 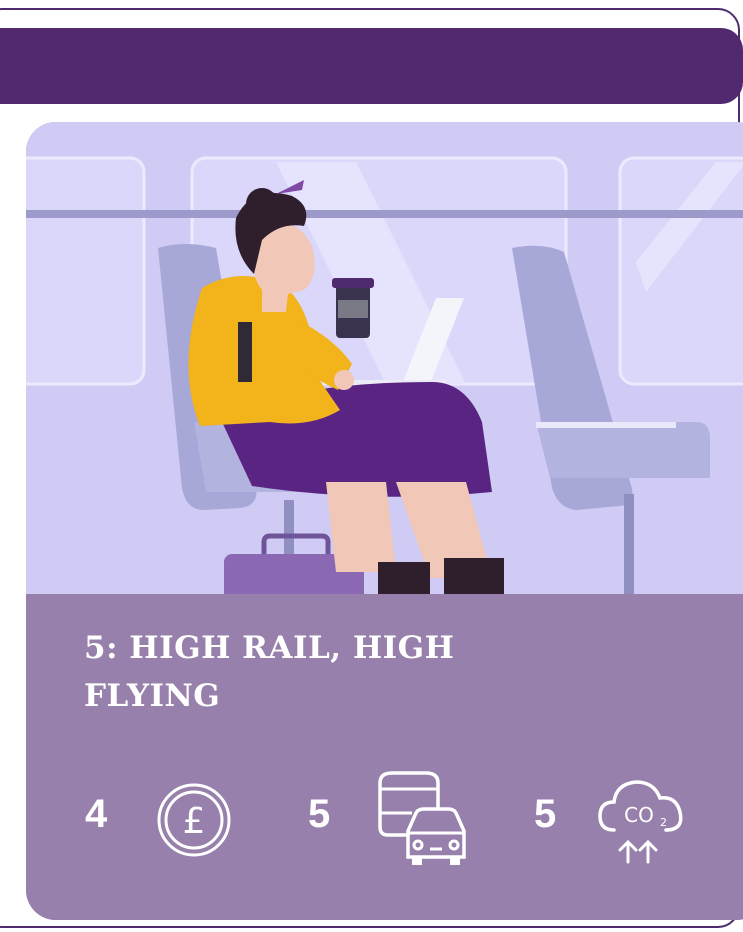 What do you see at coordinates (663, 822) in the screenshot?
I see `svg-text: 2` at bounding box center [663, 822].